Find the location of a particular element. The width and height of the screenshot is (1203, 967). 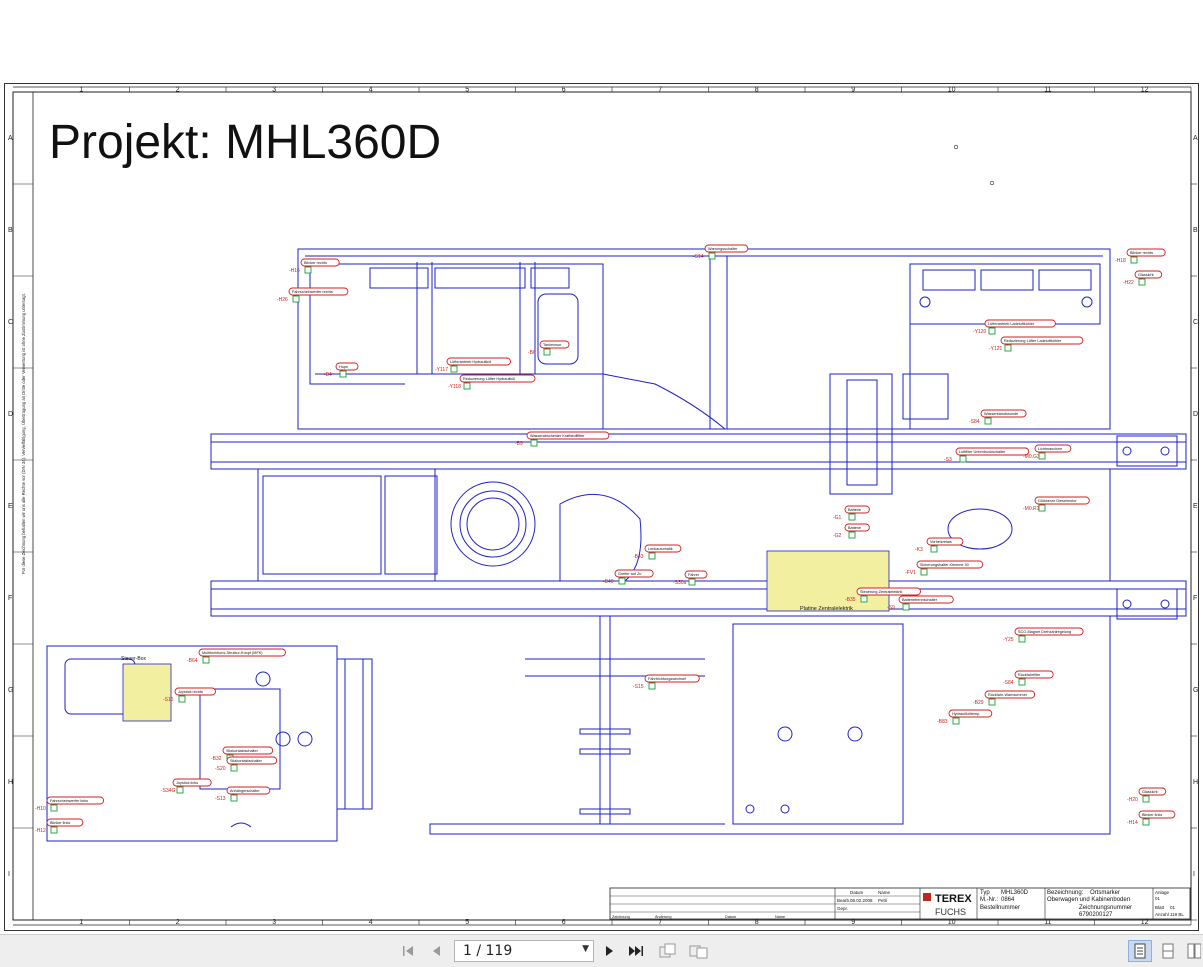

blatt-value: 01 is located at coordinates (1173, 907).